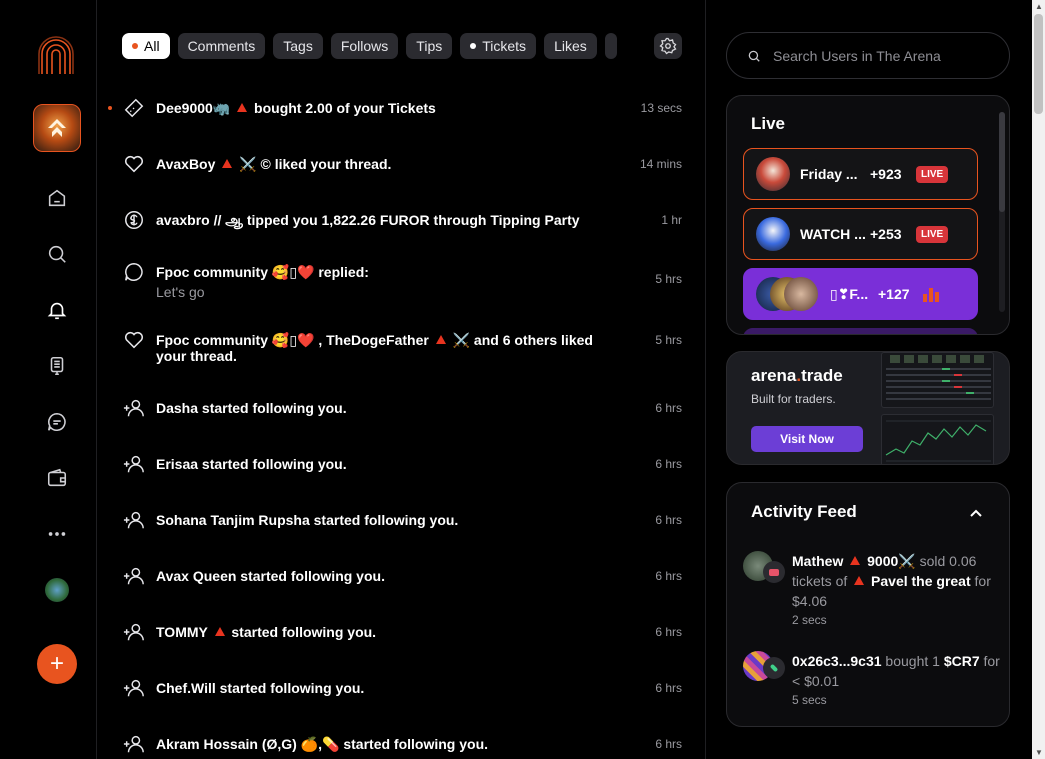  I want to click on create-post-button: +, so click(57, 664).